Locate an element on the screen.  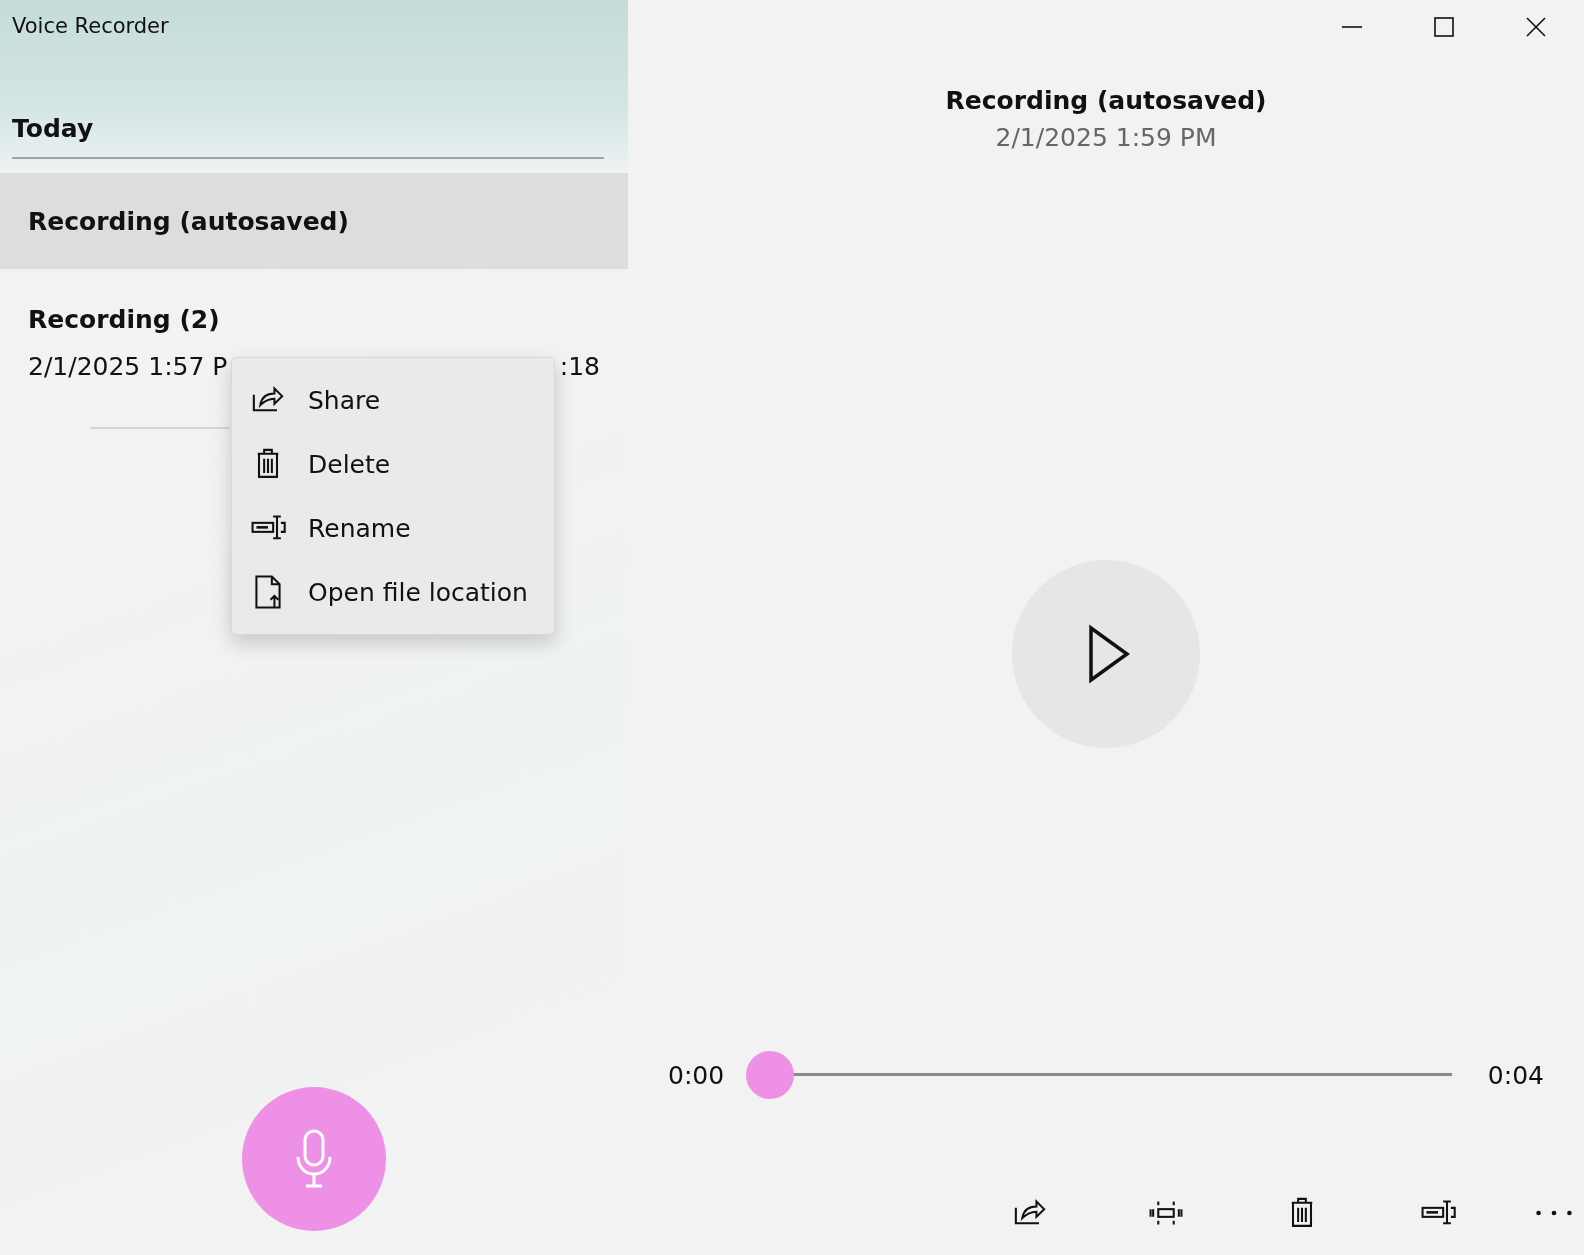
seek-thumb is located at coordinates (770, 1075).